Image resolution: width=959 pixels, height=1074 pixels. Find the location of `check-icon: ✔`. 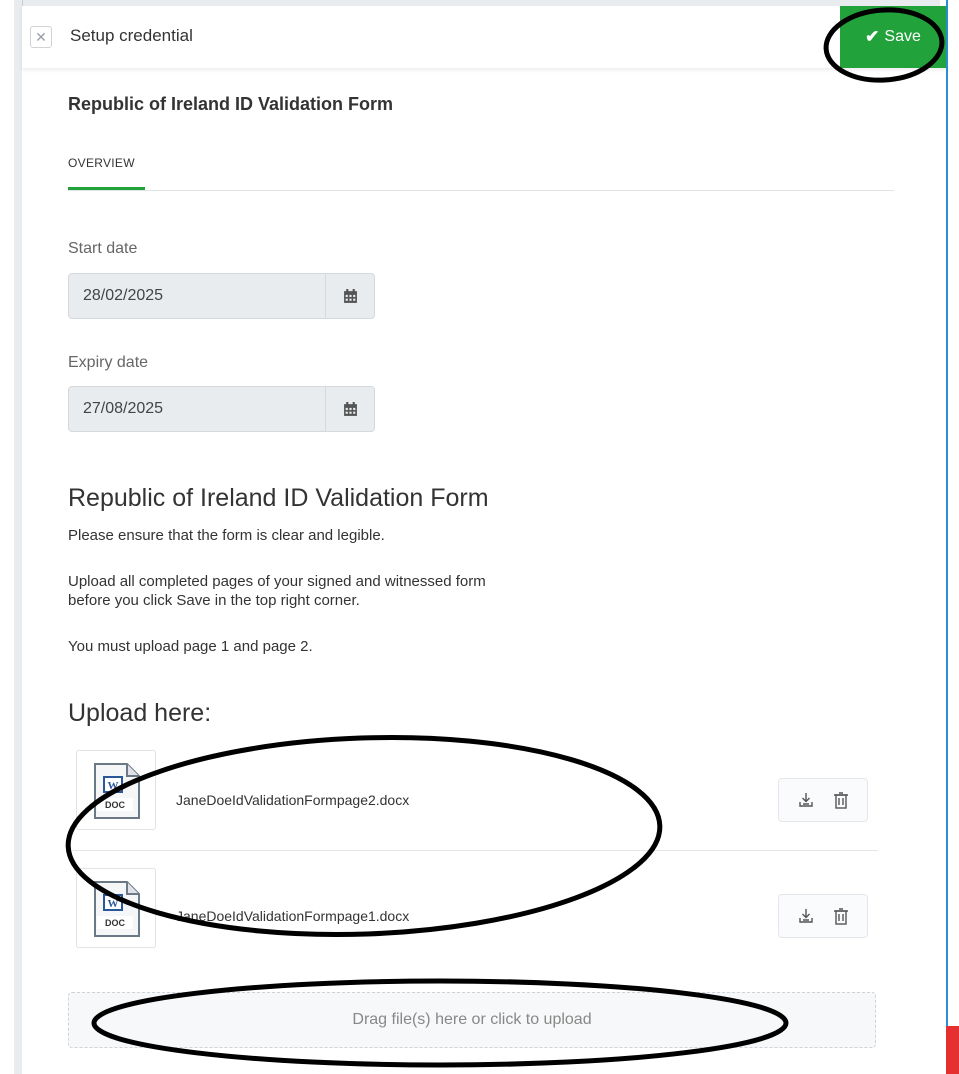

check-icon: ✔ is located at coordinates (872, 36).